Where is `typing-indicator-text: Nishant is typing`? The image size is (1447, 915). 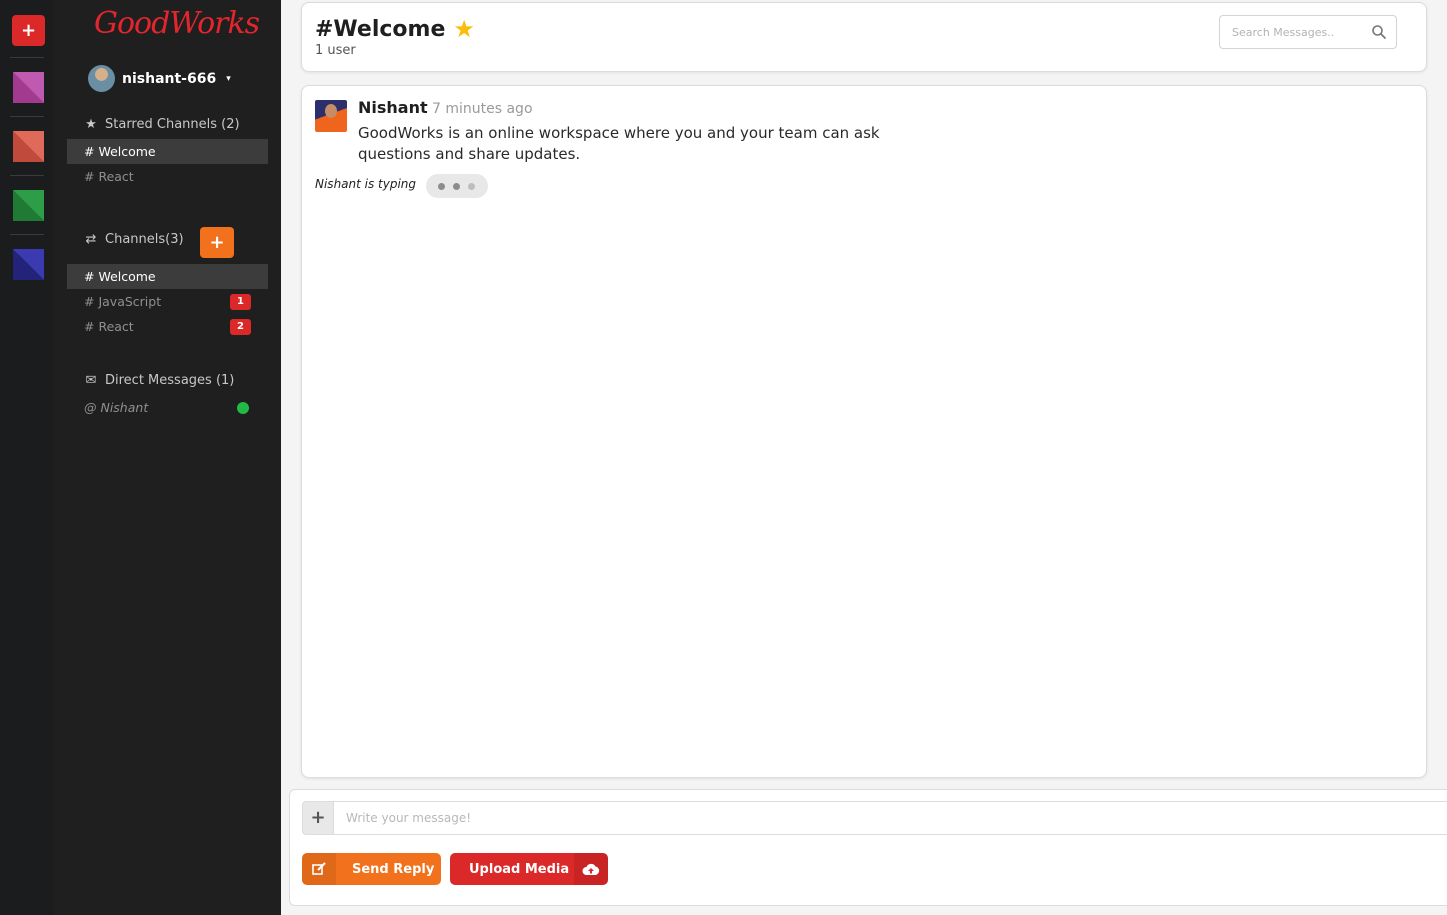
typing-indicator-text: Nishant is typing is located at coordinates (366, 184).